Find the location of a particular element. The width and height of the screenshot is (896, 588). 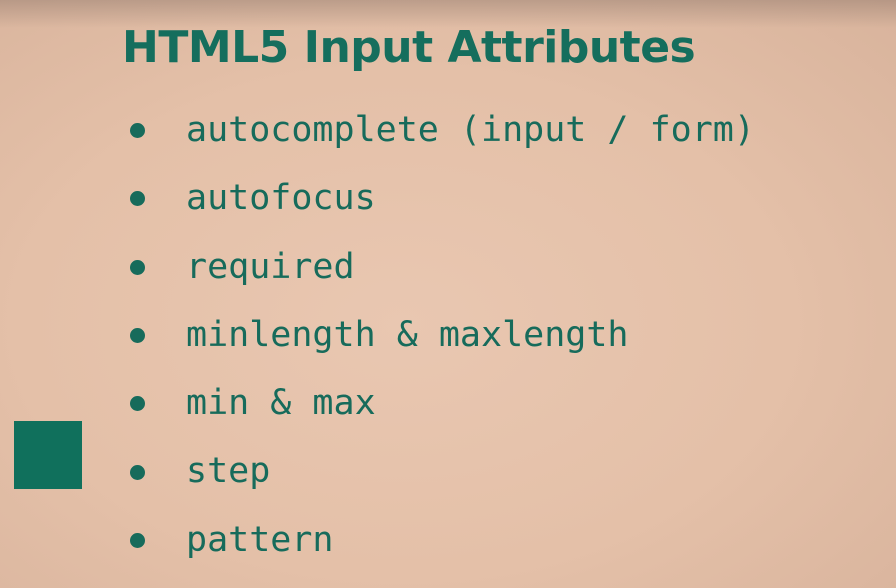

bullet-text: minlength & maxlength is located at coordinates (407, 334).